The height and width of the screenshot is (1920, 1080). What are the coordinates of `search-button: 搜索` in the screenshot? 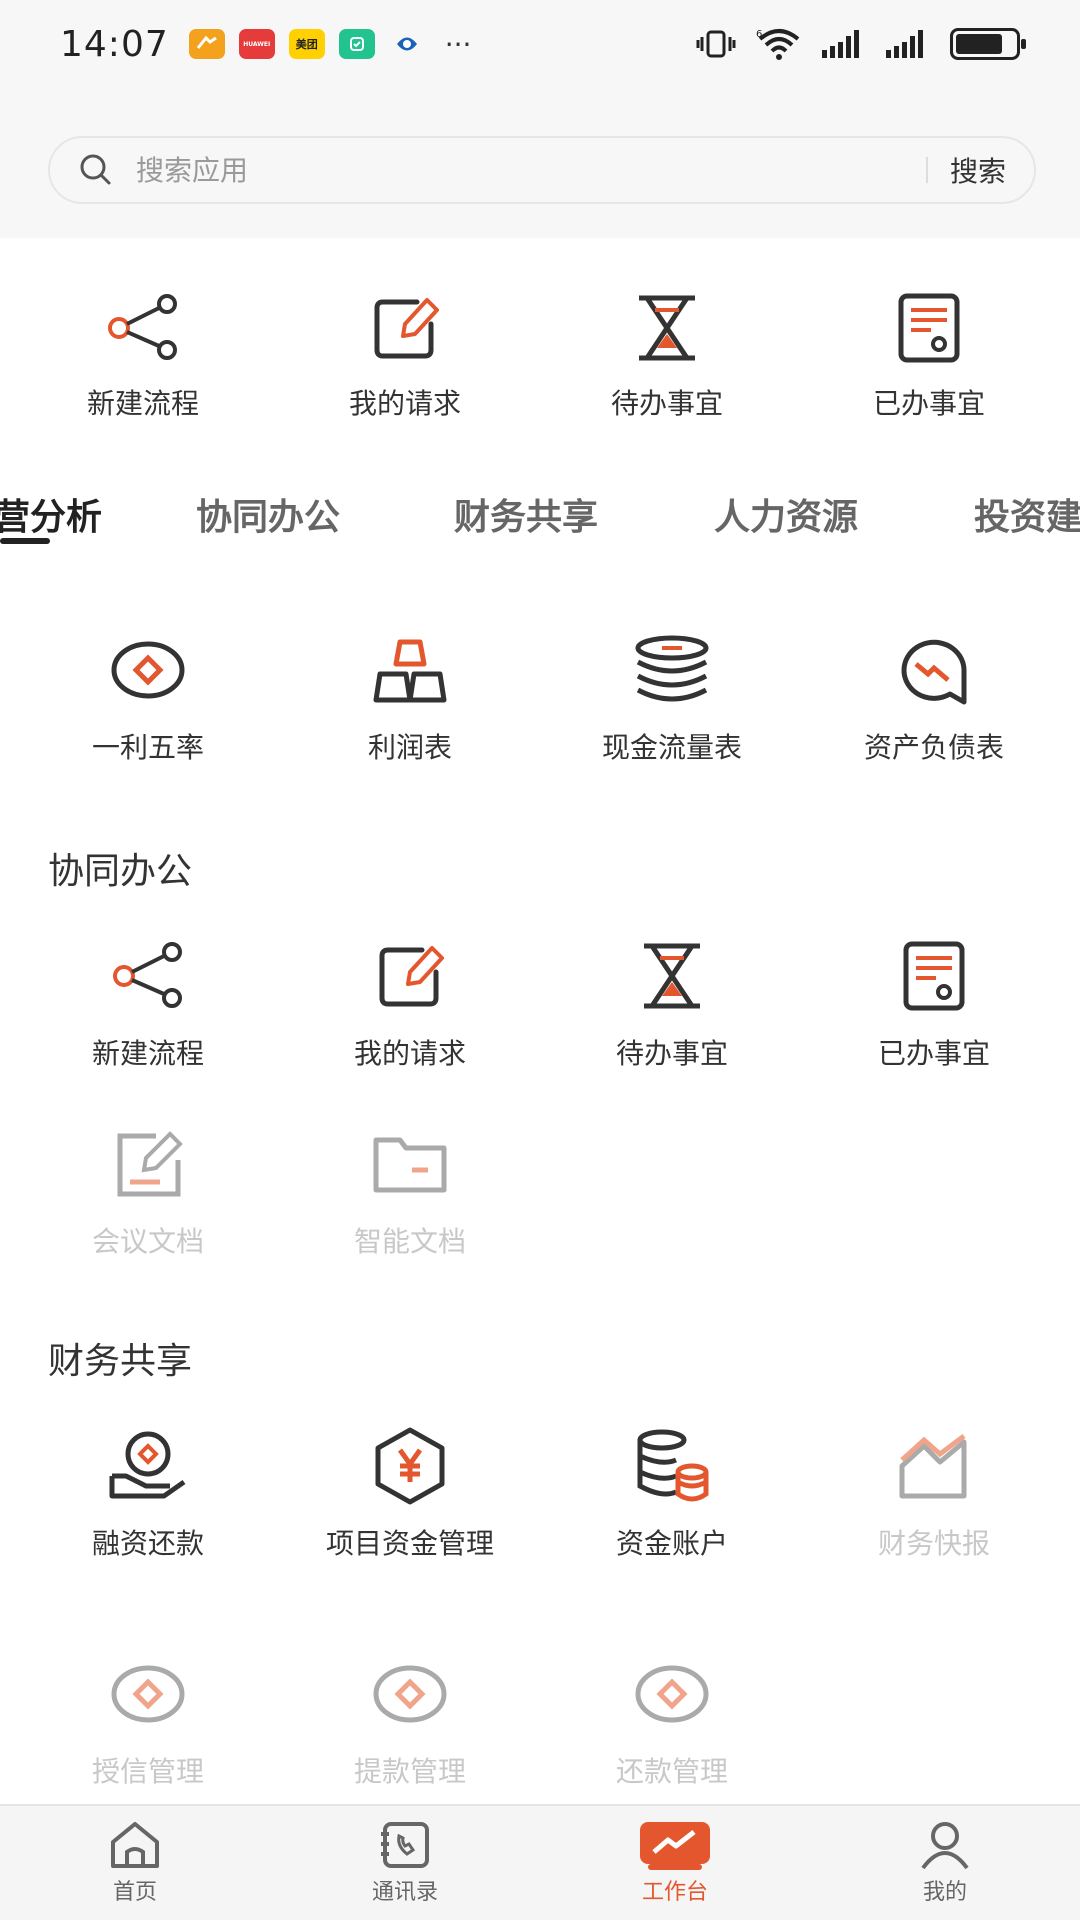 It's located at (978, 170).